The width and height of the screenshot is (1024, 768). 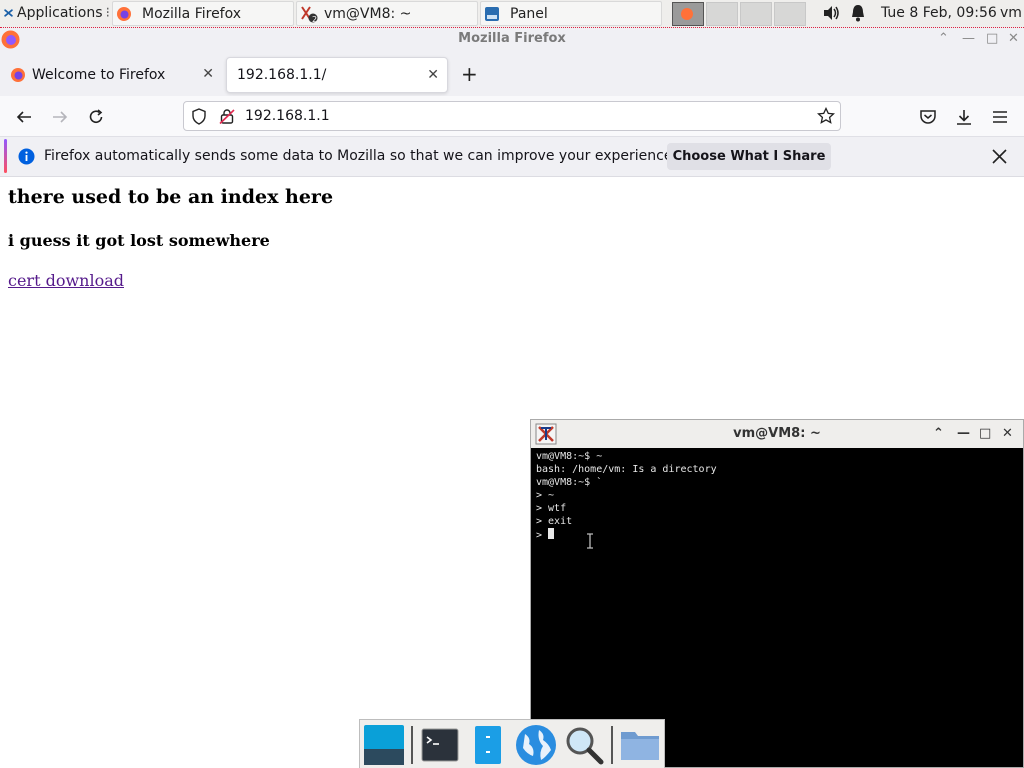 I want to click on bookmark-star-icon, so click(x=826, y=116).